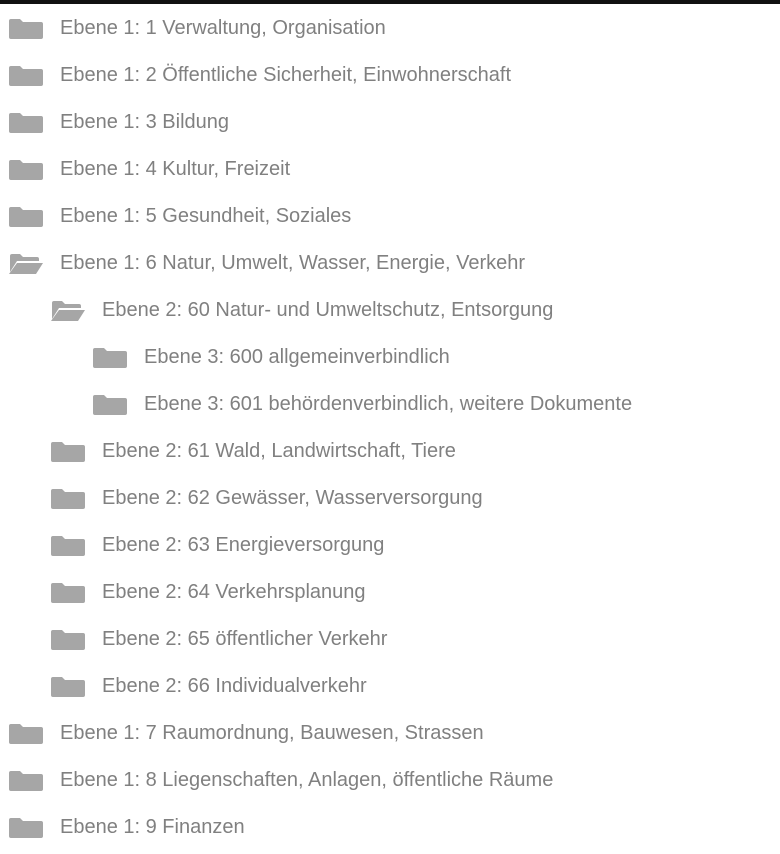 The height and width of the screenshot is (854, 780). What do you see at coordinates (390, 169) in the screenshot?
I see `tree-item-ebene1-4: Ebene 1: 4 Kultur, Freizeit` at bounding box center [390, 169].